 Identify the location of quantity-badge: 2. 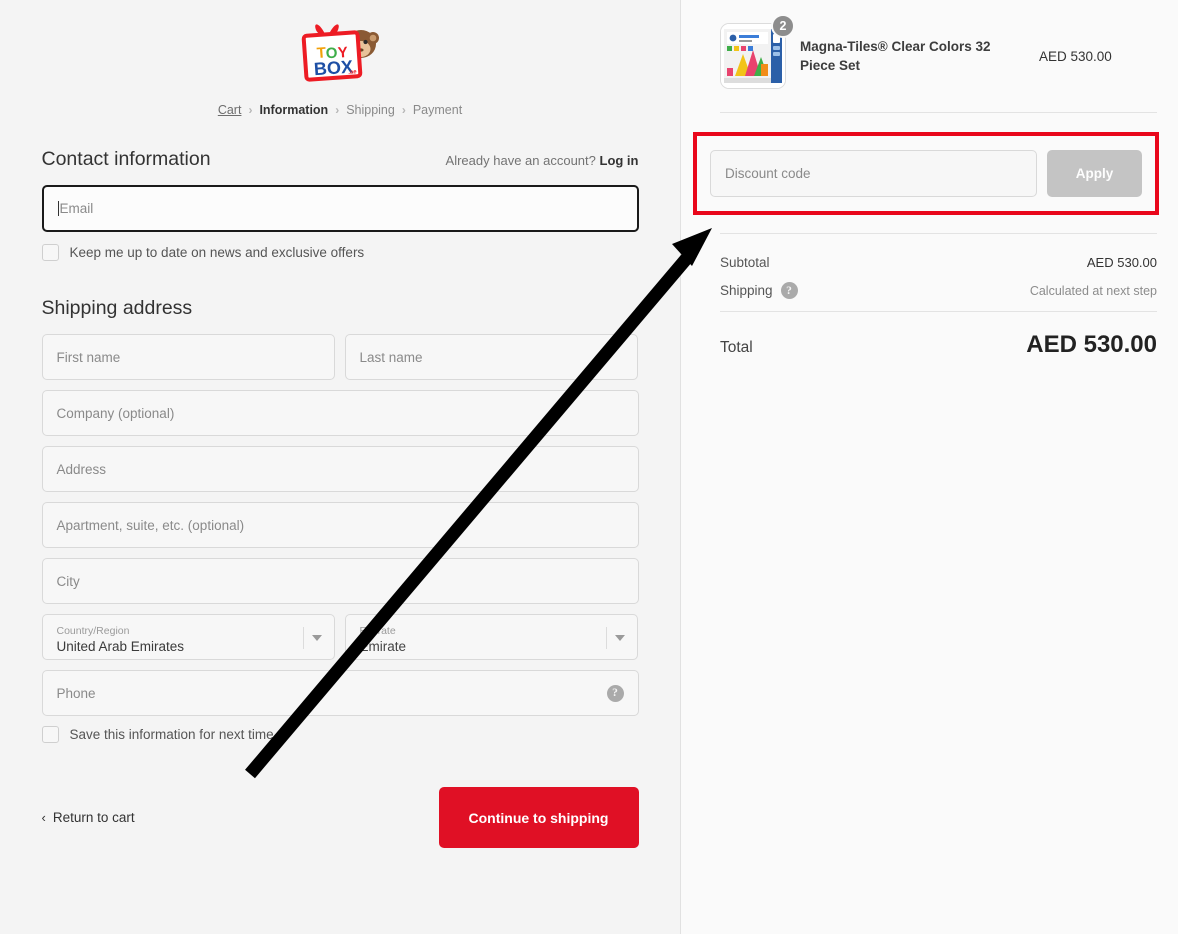
(783, 26).